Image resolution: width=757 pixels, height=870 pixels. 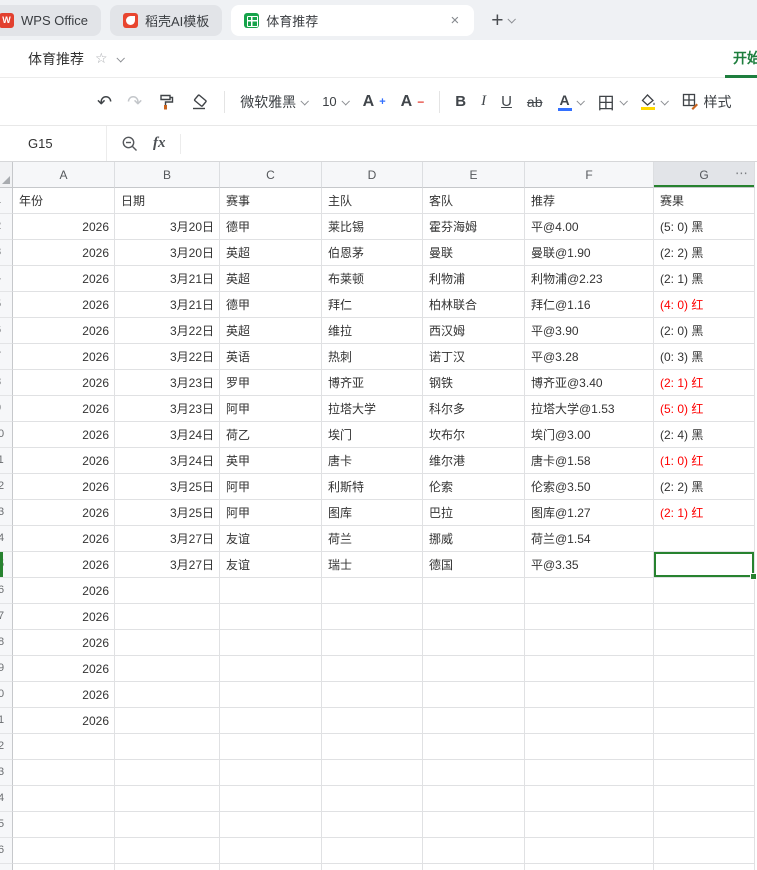 I want to click on data-cell: (5: 0) 红, so click(x=704, y=409).